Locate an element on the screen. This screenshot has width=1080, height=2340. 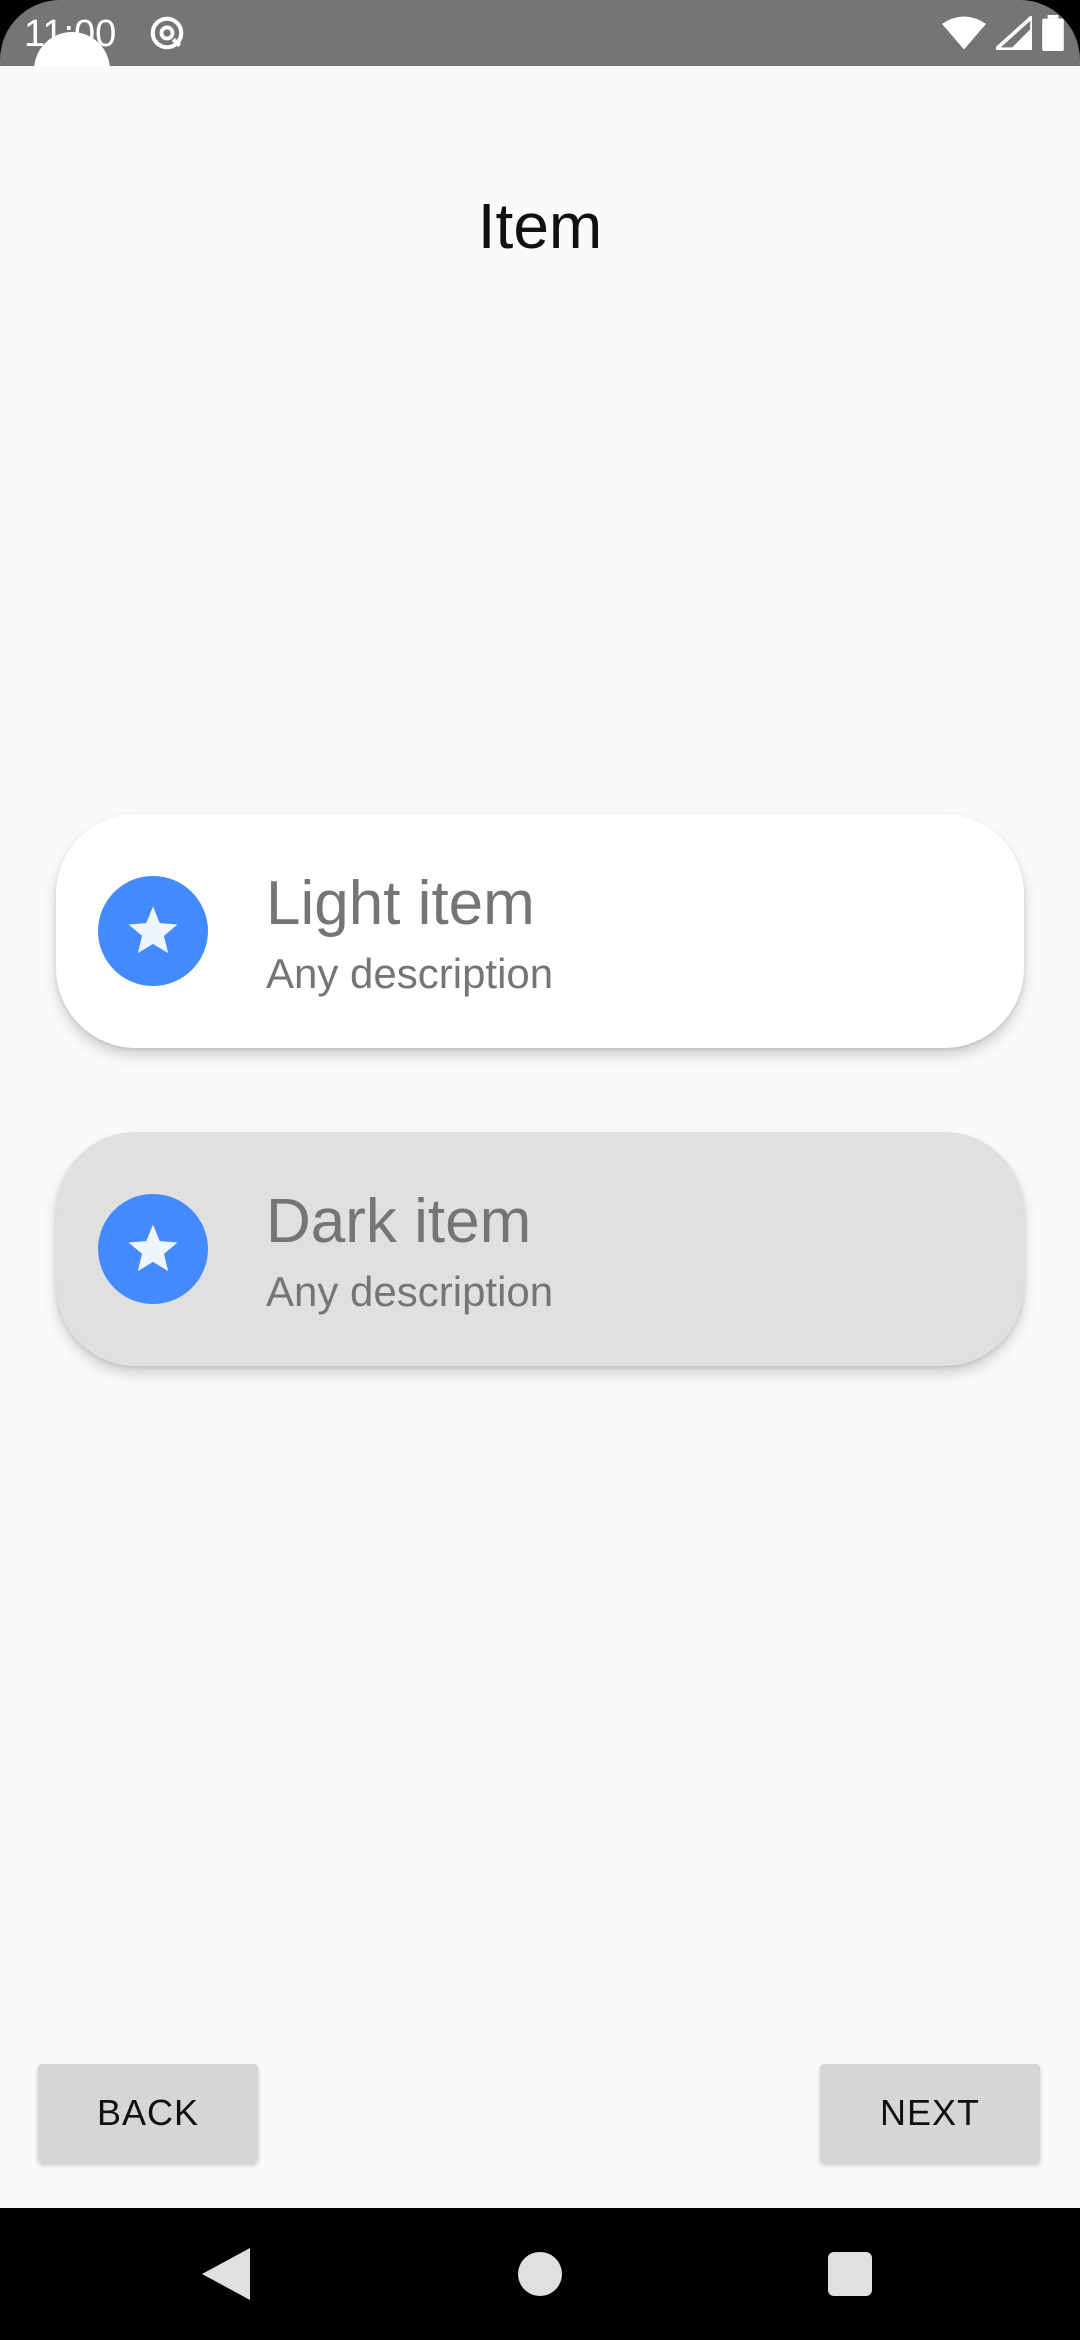
recents-square-icon is located at coordinates (850, 2274).